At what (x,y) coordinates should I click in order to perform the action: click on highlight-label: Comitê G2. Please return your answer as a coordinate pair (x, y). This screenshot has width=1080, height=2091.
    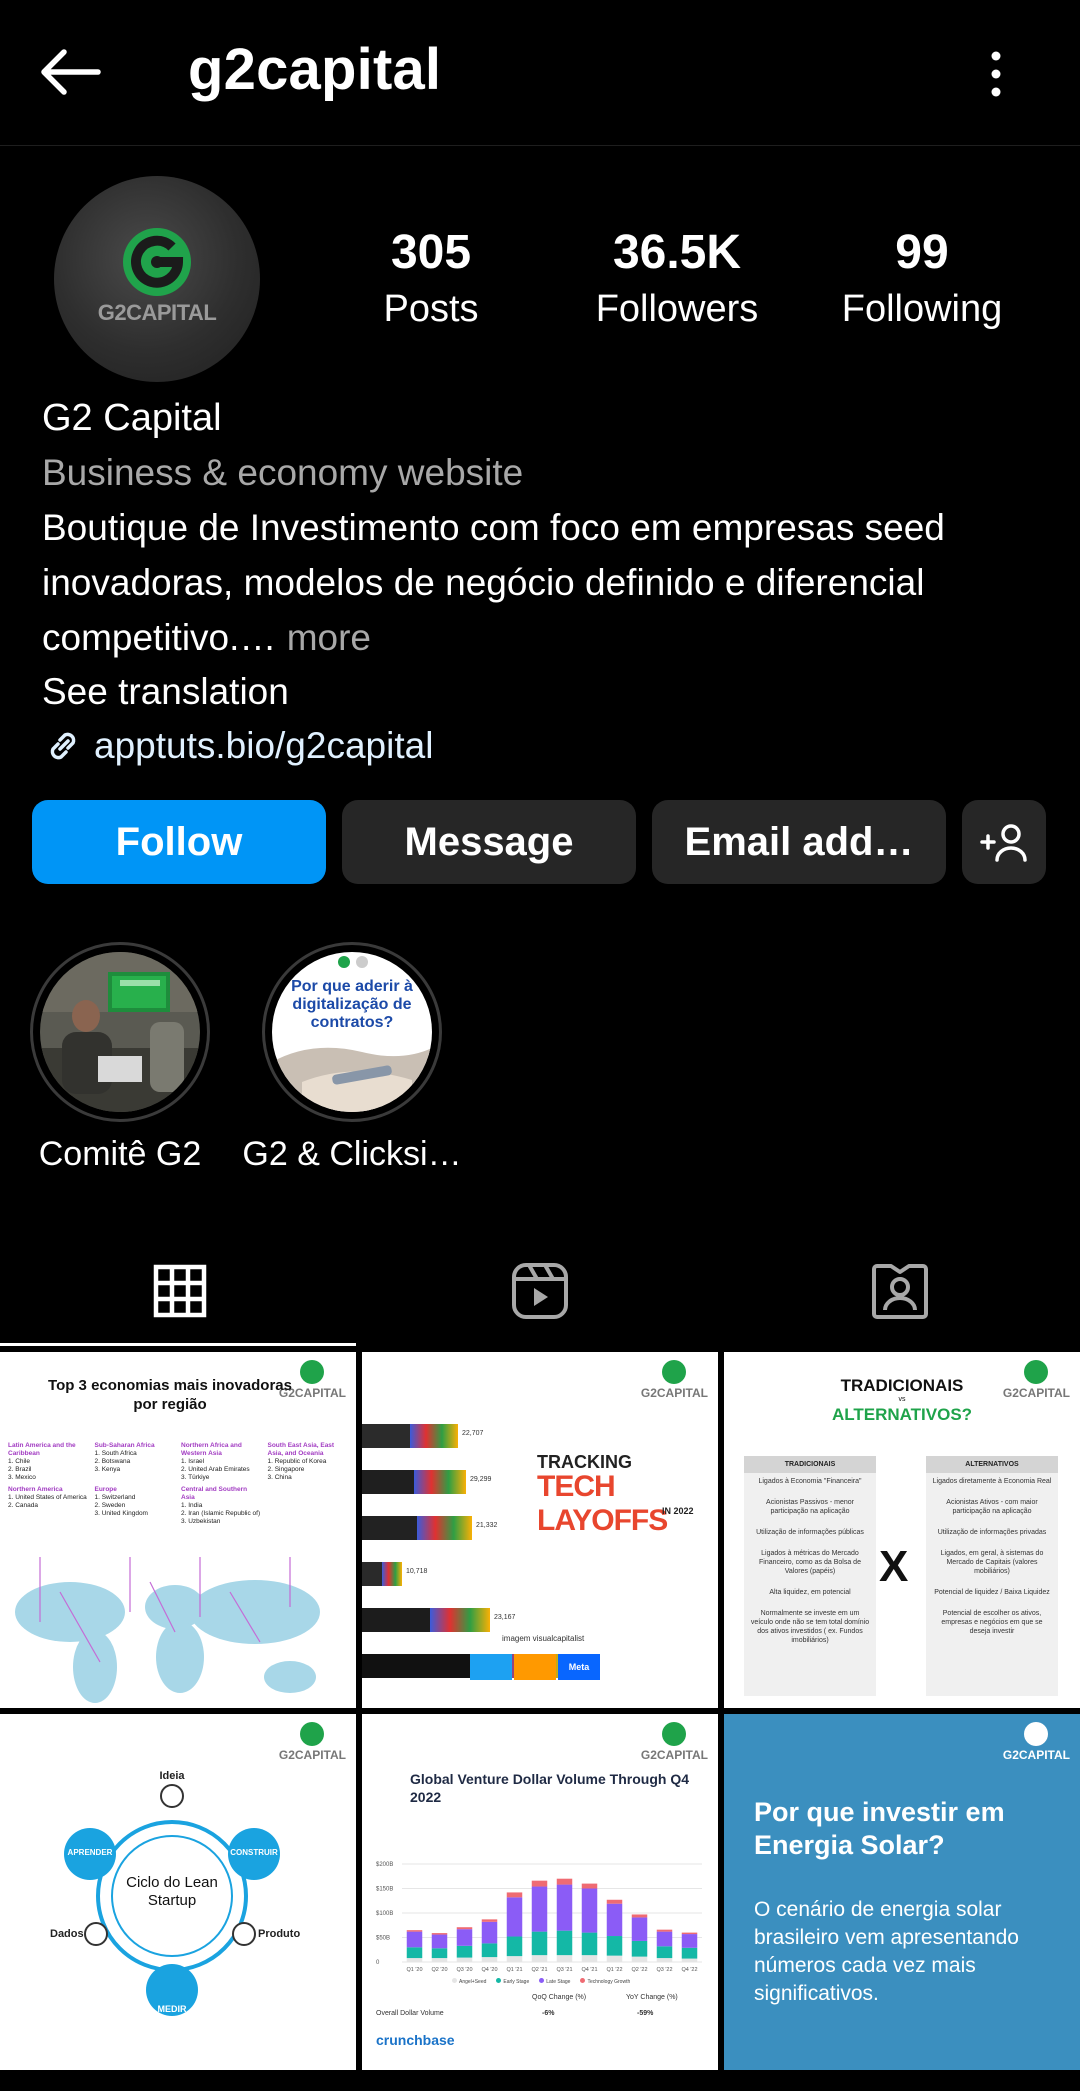
    Looking at the image, I should click on (120, 1154).